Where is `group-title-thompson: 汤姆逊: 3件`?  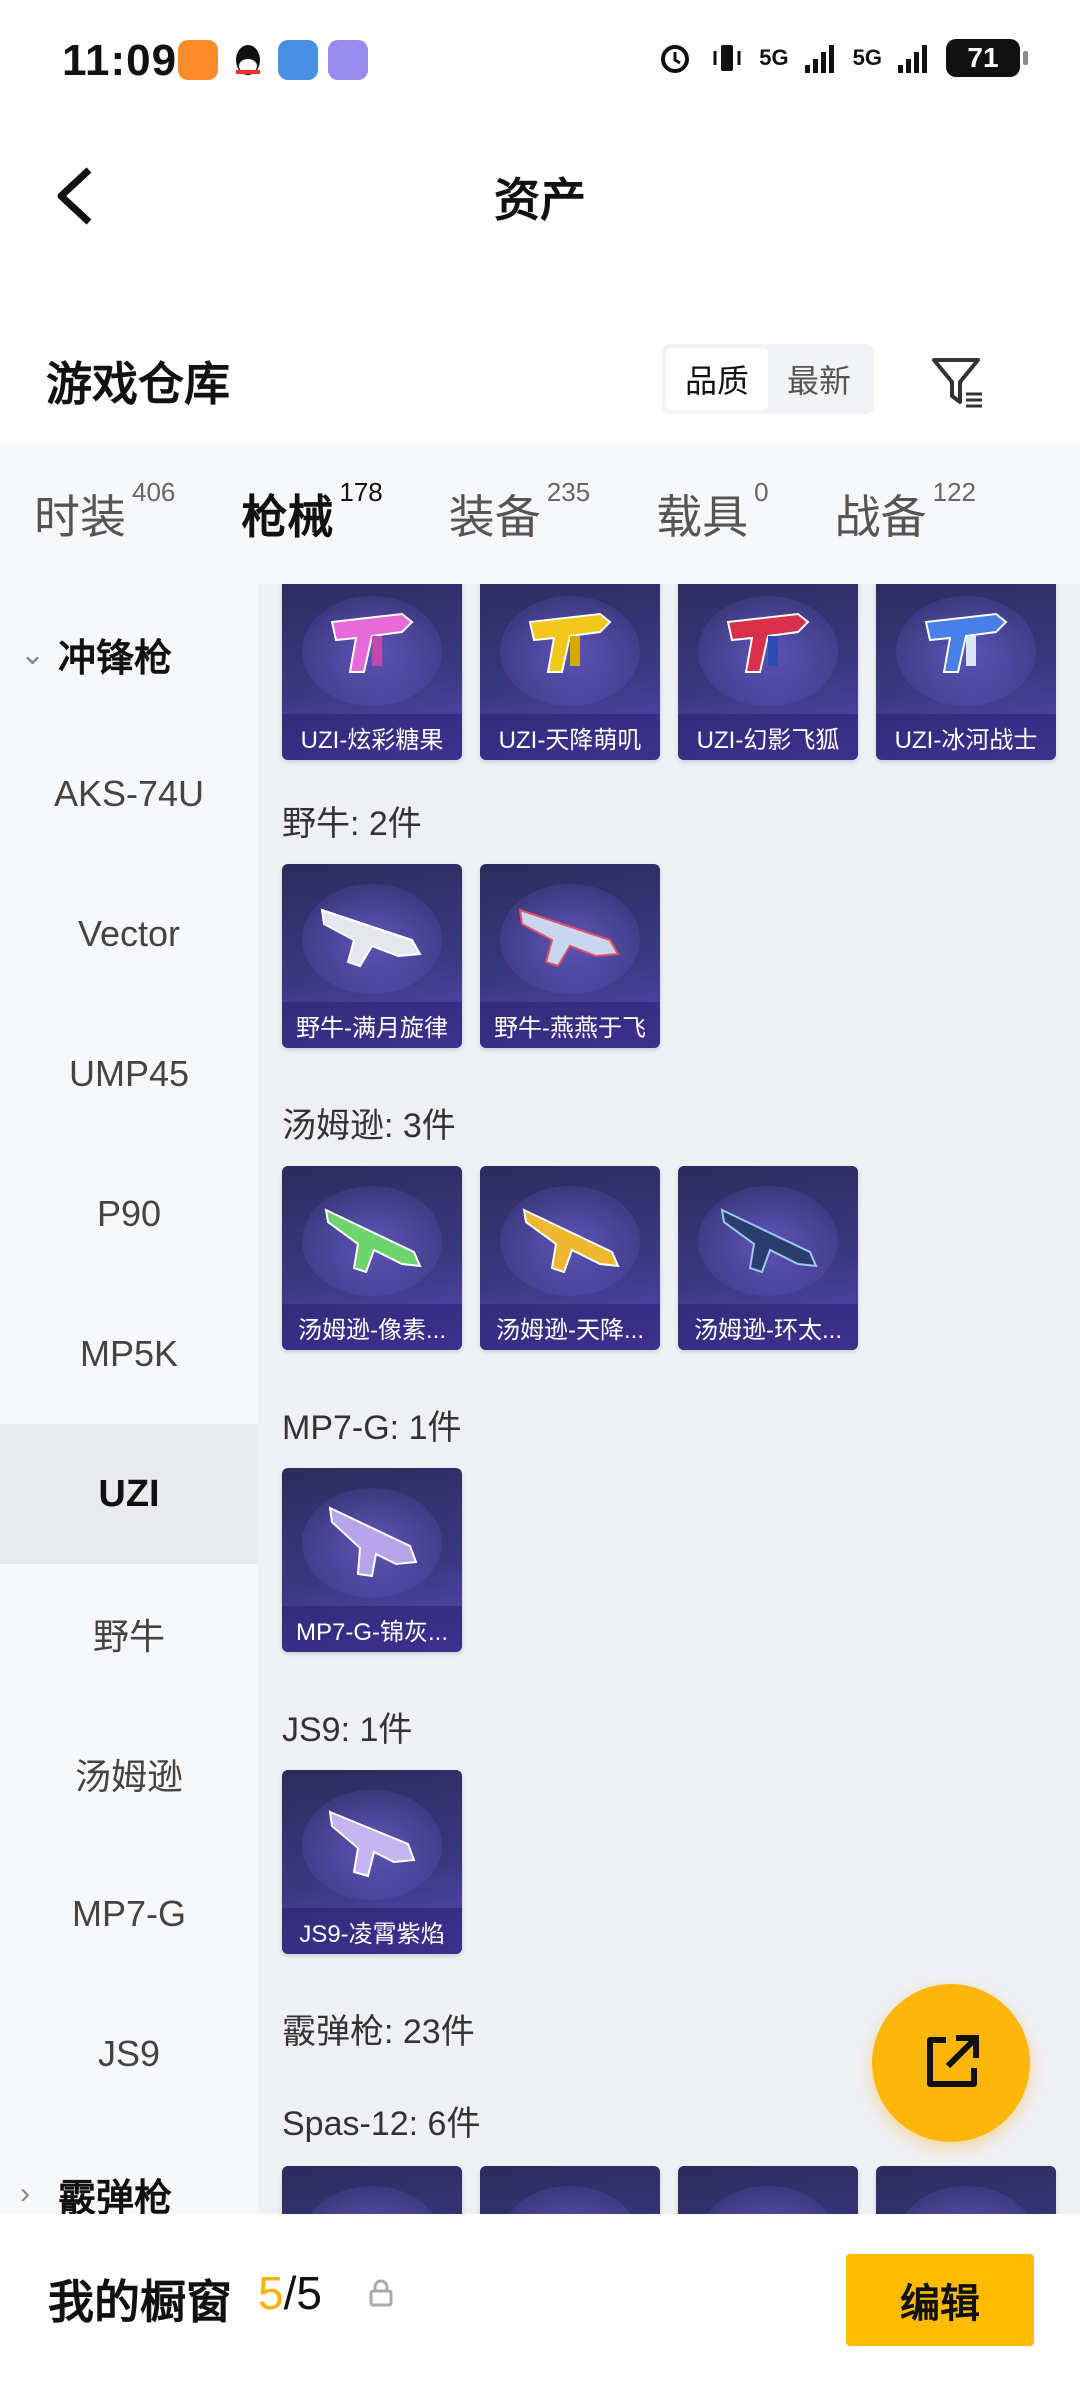 group-title-thompson: 汤姆逊: 3件 is located at coordinates (369, 1126).